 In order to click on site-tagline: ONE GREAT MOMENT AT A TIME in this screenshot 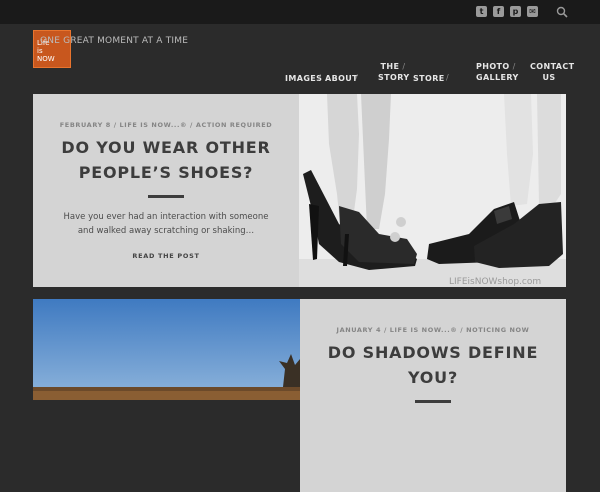, I will do `click(114, 41)`.